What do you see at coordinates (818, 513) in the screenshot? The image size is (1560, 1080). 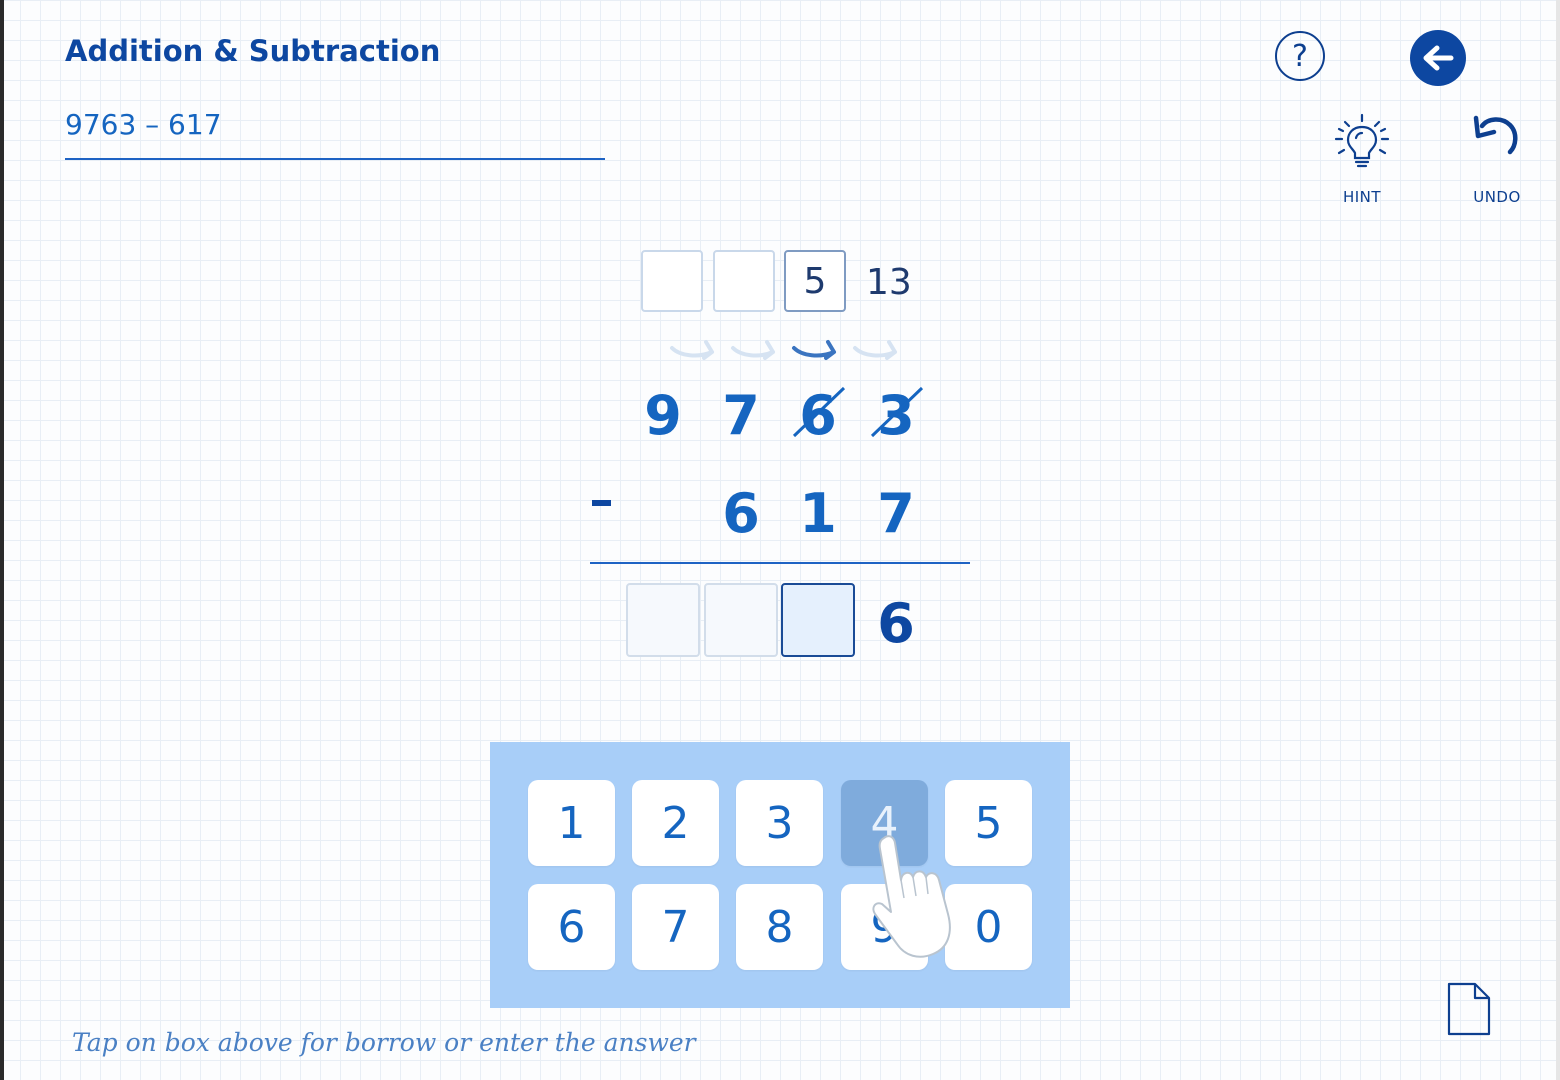 I see `subtrahend-digit-tens: 1` at bounding box center [818, 513].